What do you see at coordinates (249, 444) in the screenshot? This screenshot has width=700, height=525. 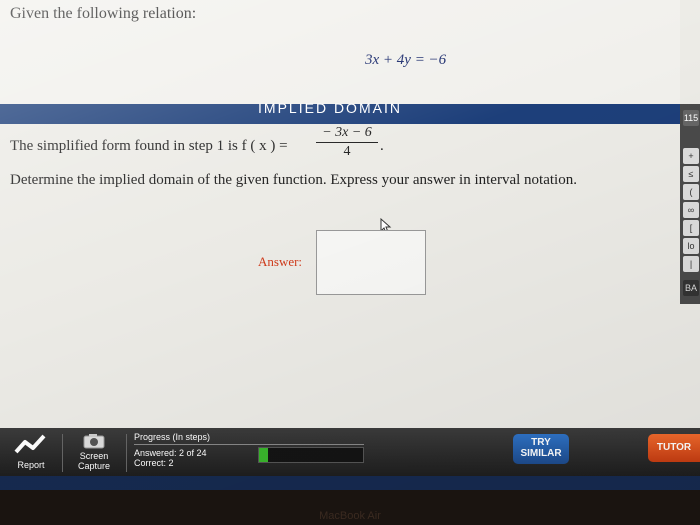 I see `progress-divider` at bounding box center [249, 444].